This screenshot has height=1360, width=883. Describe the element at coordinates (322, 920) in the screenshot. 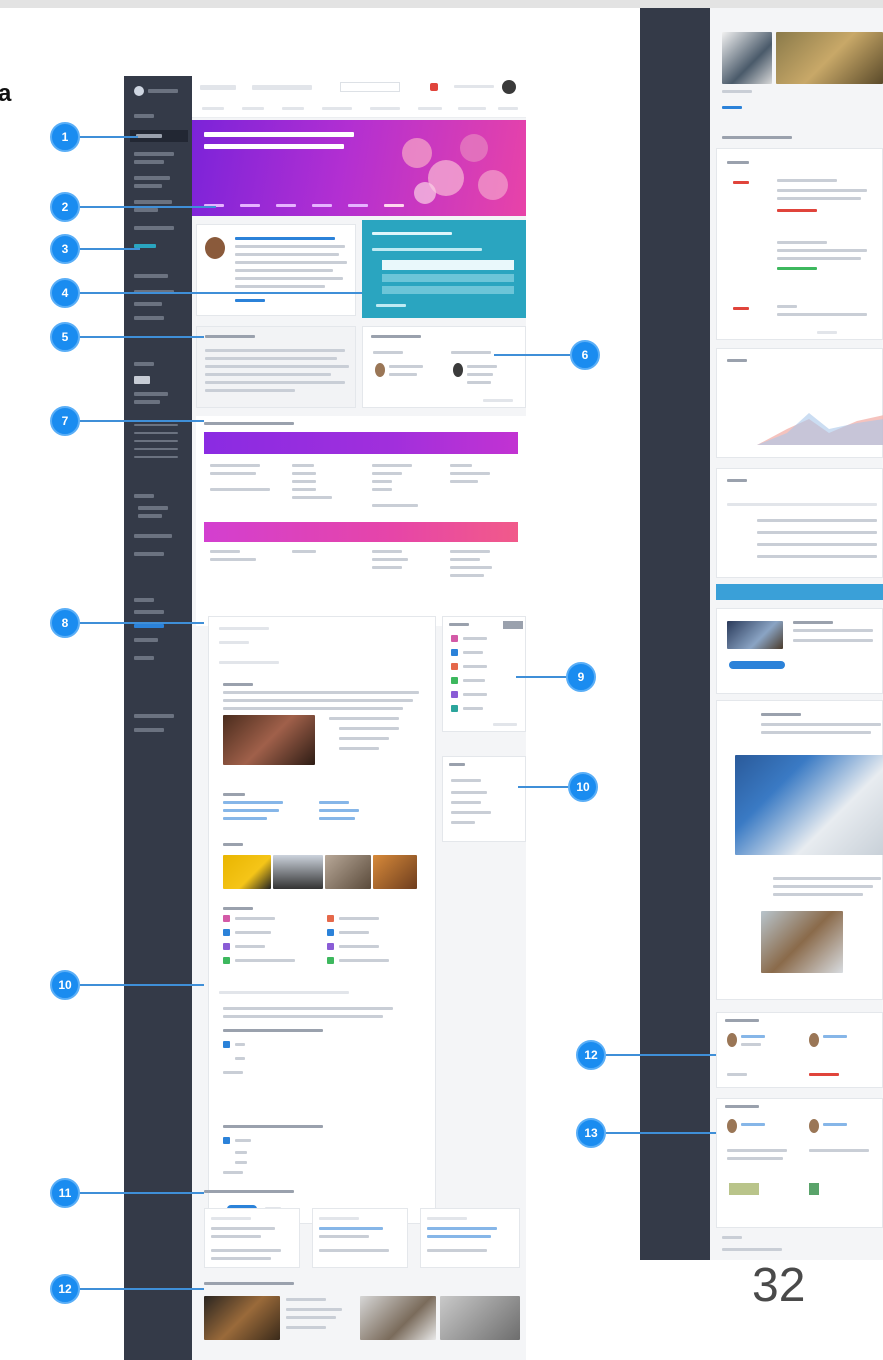

I see `news-feed` at that location.